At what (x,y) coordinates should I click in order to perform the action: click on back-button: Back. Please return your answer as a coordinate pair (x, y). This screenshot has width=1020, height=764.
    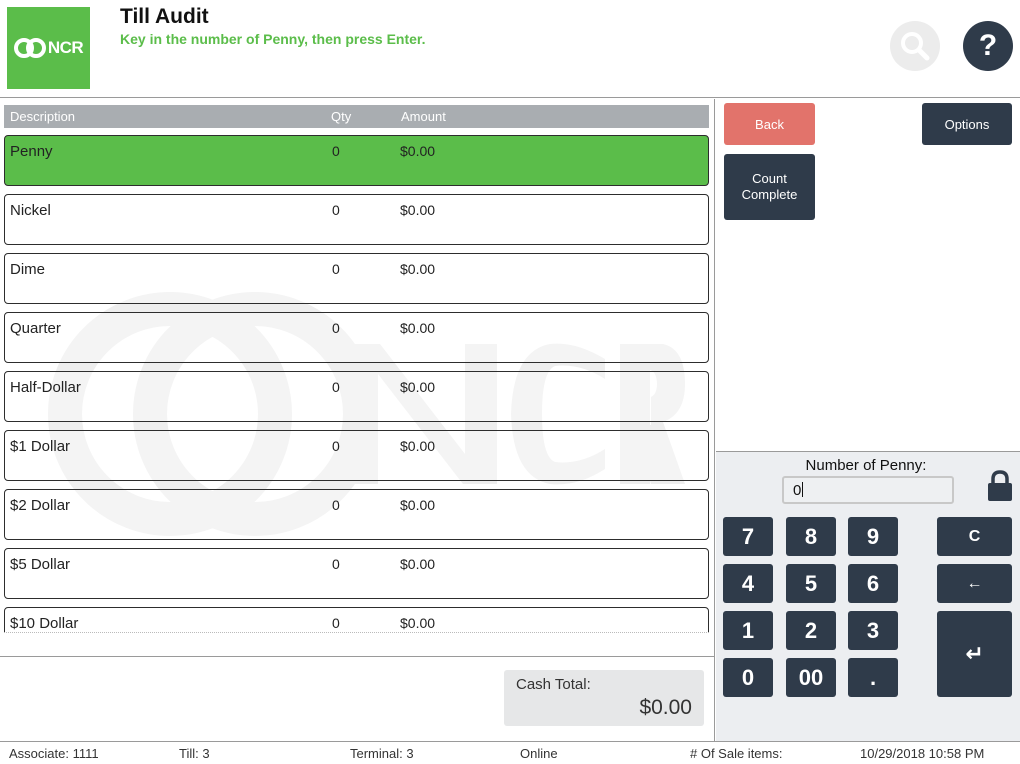
    Looking at the image, I should click on (769, 124).